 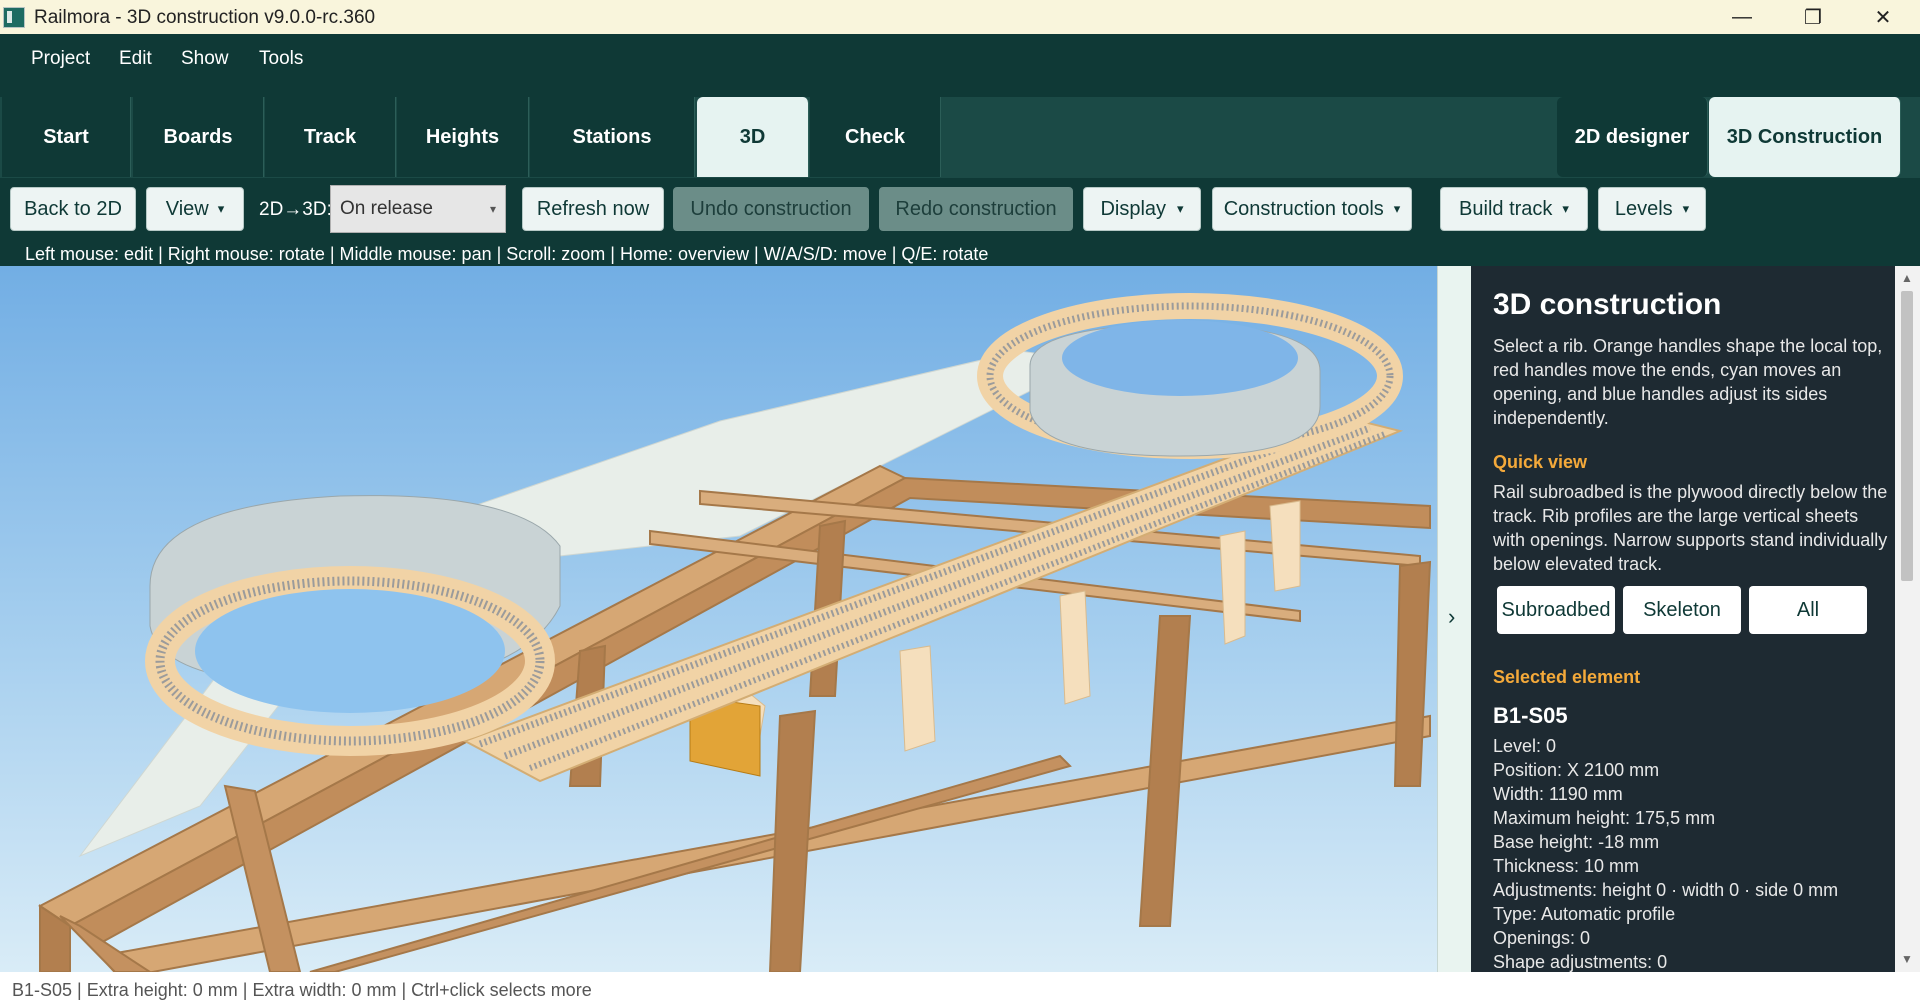 What do you see at coordinates (771, 209) in the screenshot?
I see `undo-construction-button: Undo construction` at bounding box center [771, 209].